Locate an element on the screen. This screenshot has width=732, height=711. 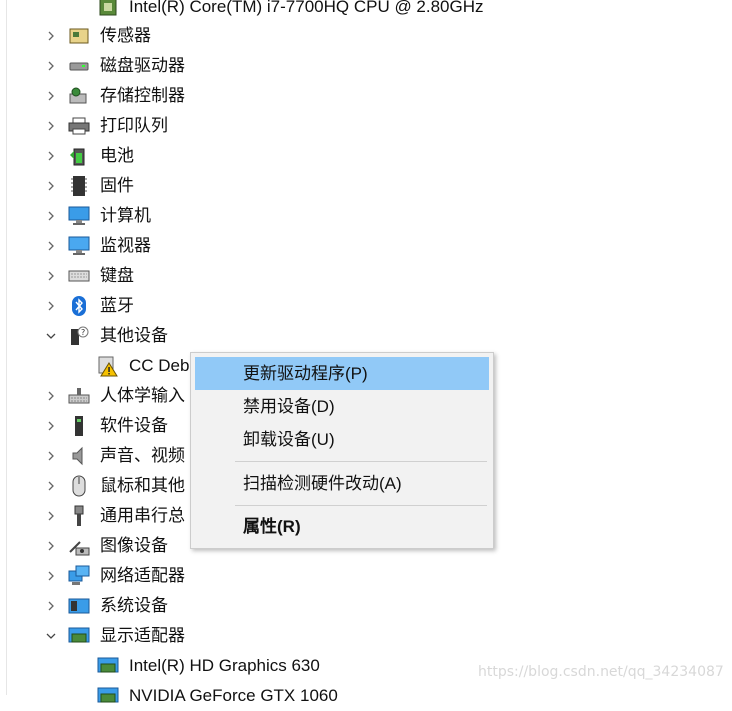
tree-category-disk-drives: 磁盘驱动器 is located at coordinates (366, 66).